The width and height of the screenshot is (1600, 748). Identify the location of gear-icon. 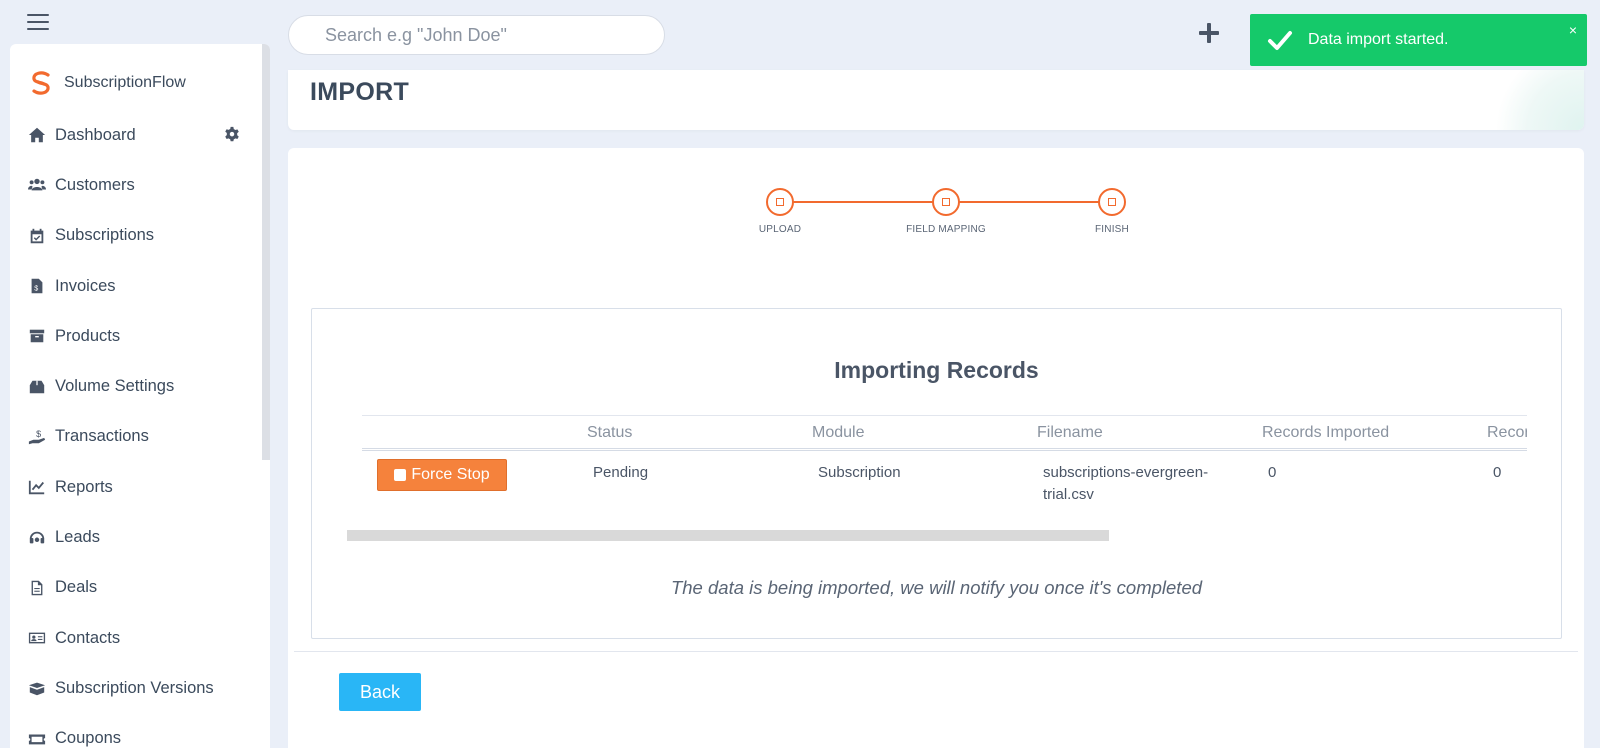
(232, 135).